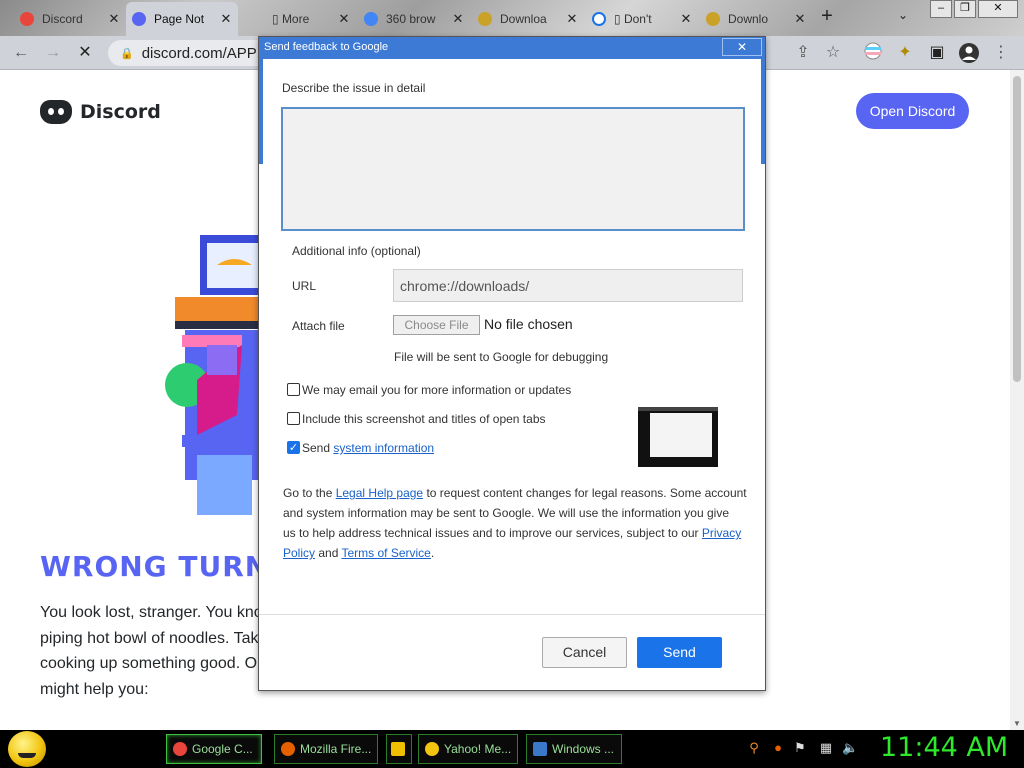  Describe the element at coordinates (754, 748) in the screenshot. I see `search-icon: ⚲` at that location.